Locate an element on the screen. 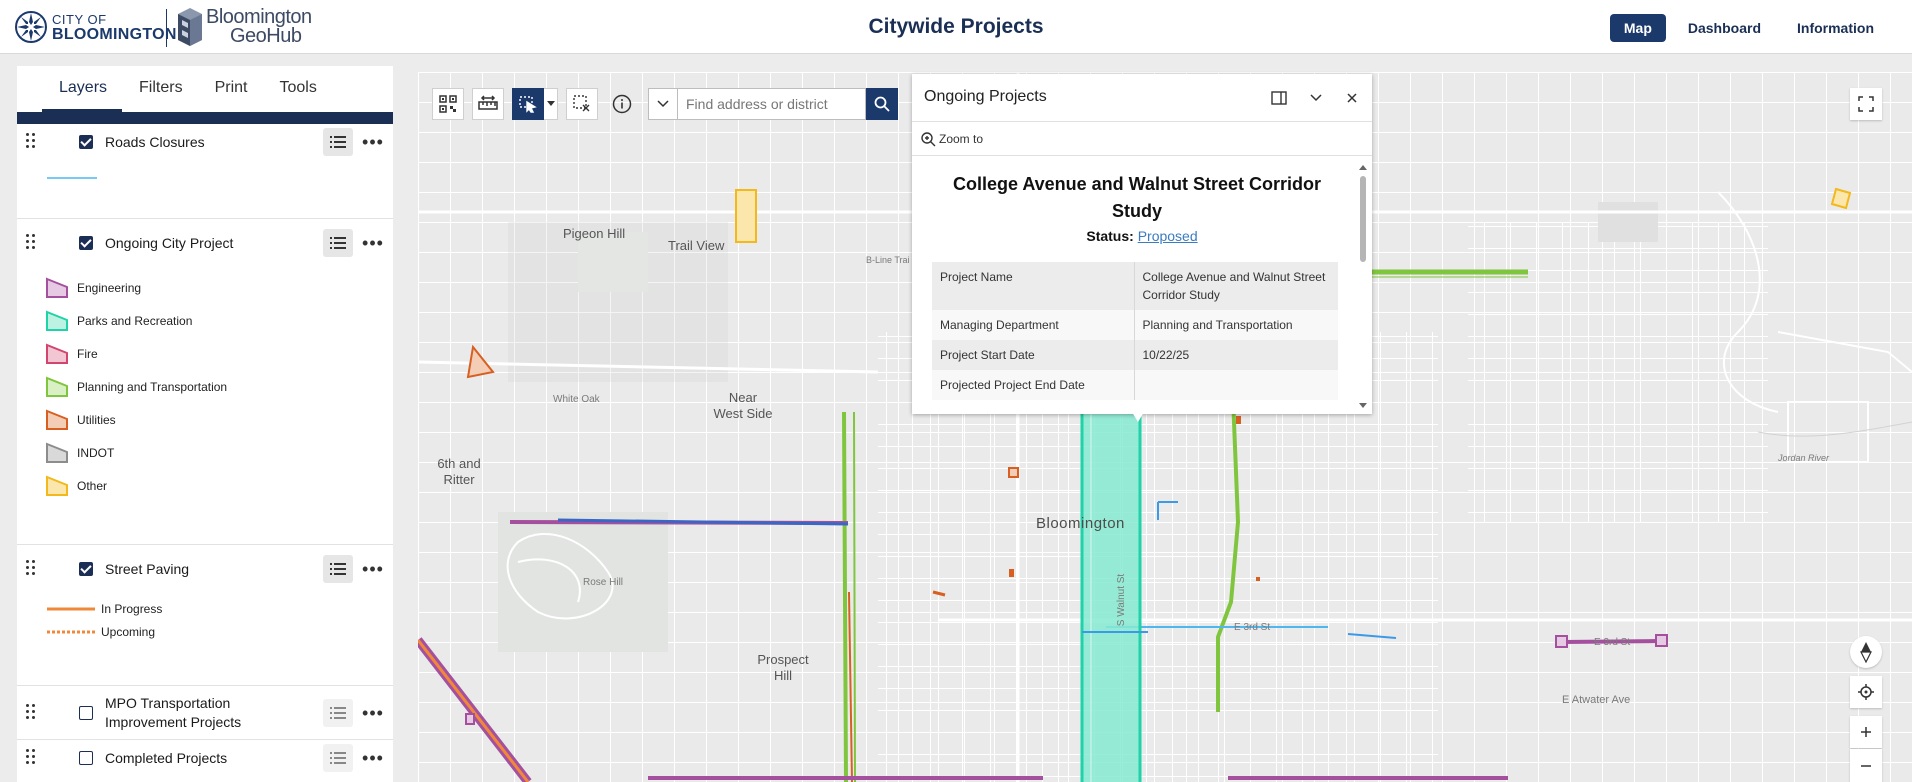  city-seal-icon is located at coordinates (31, 27).